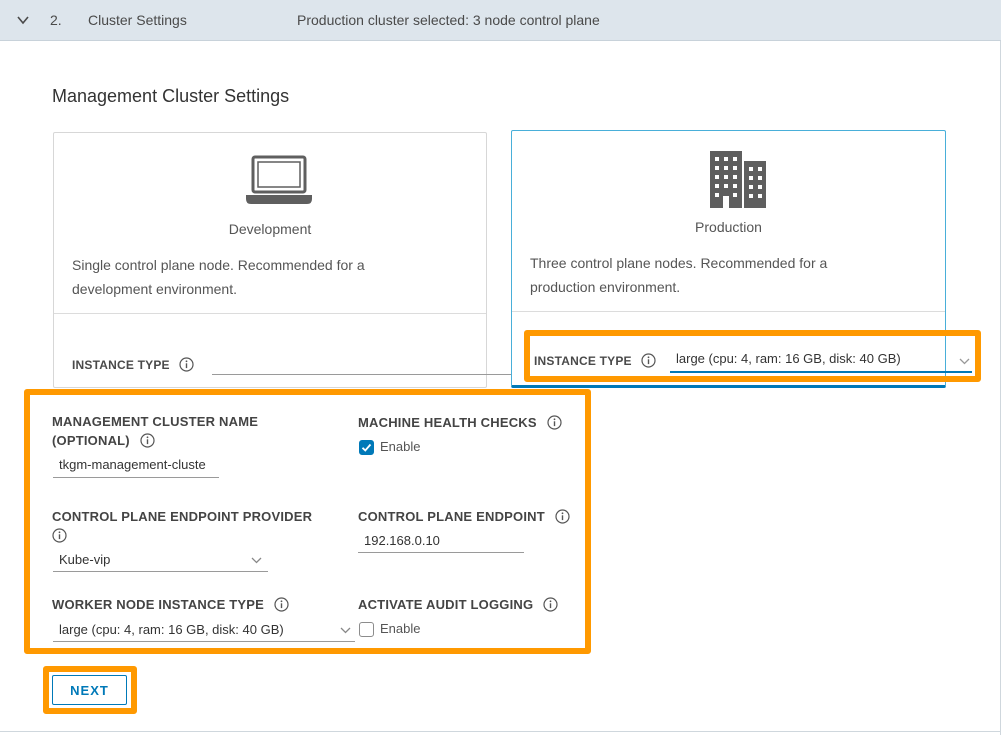  Describe the element at coordinates (137, 20) in the screenshot. I see `step-title: Cluster Settings` at that location.